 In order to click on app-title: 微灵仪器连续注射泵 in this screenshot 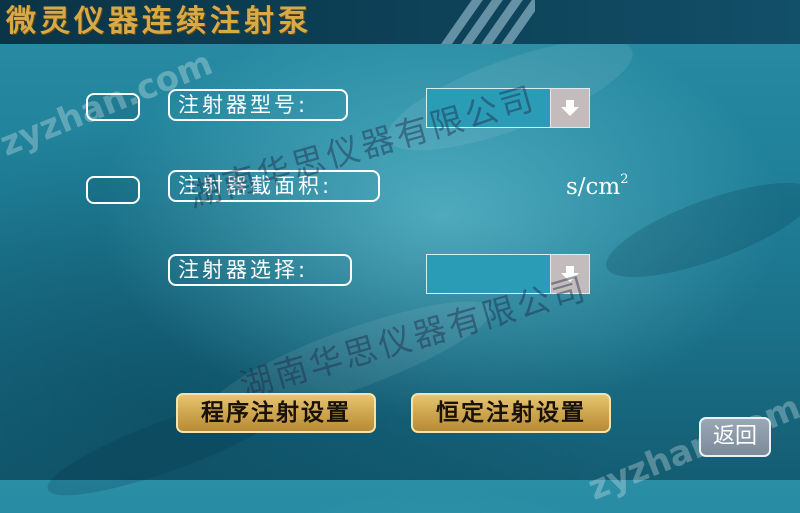, I will do `click(159, 21)`.